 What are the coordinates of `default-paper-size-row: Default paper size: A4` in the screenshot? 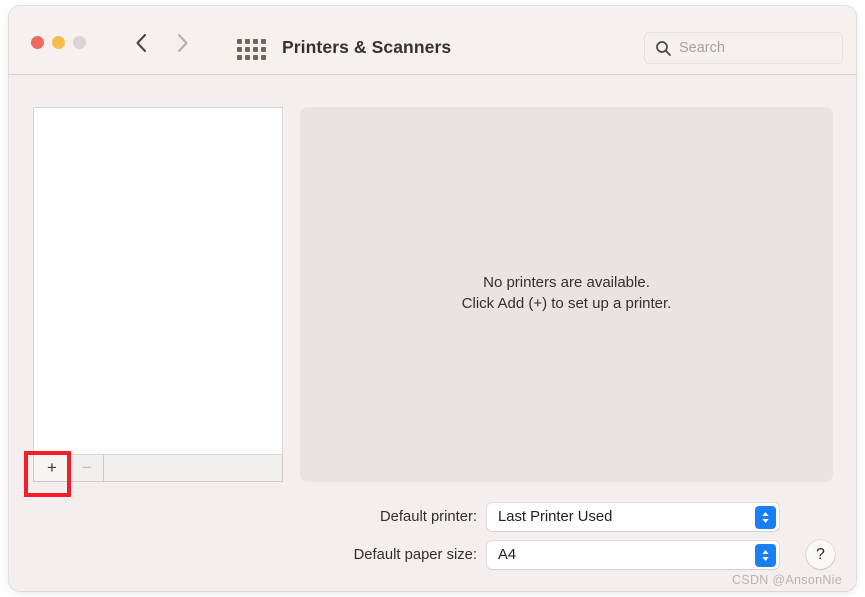 It's located at (394, 555).